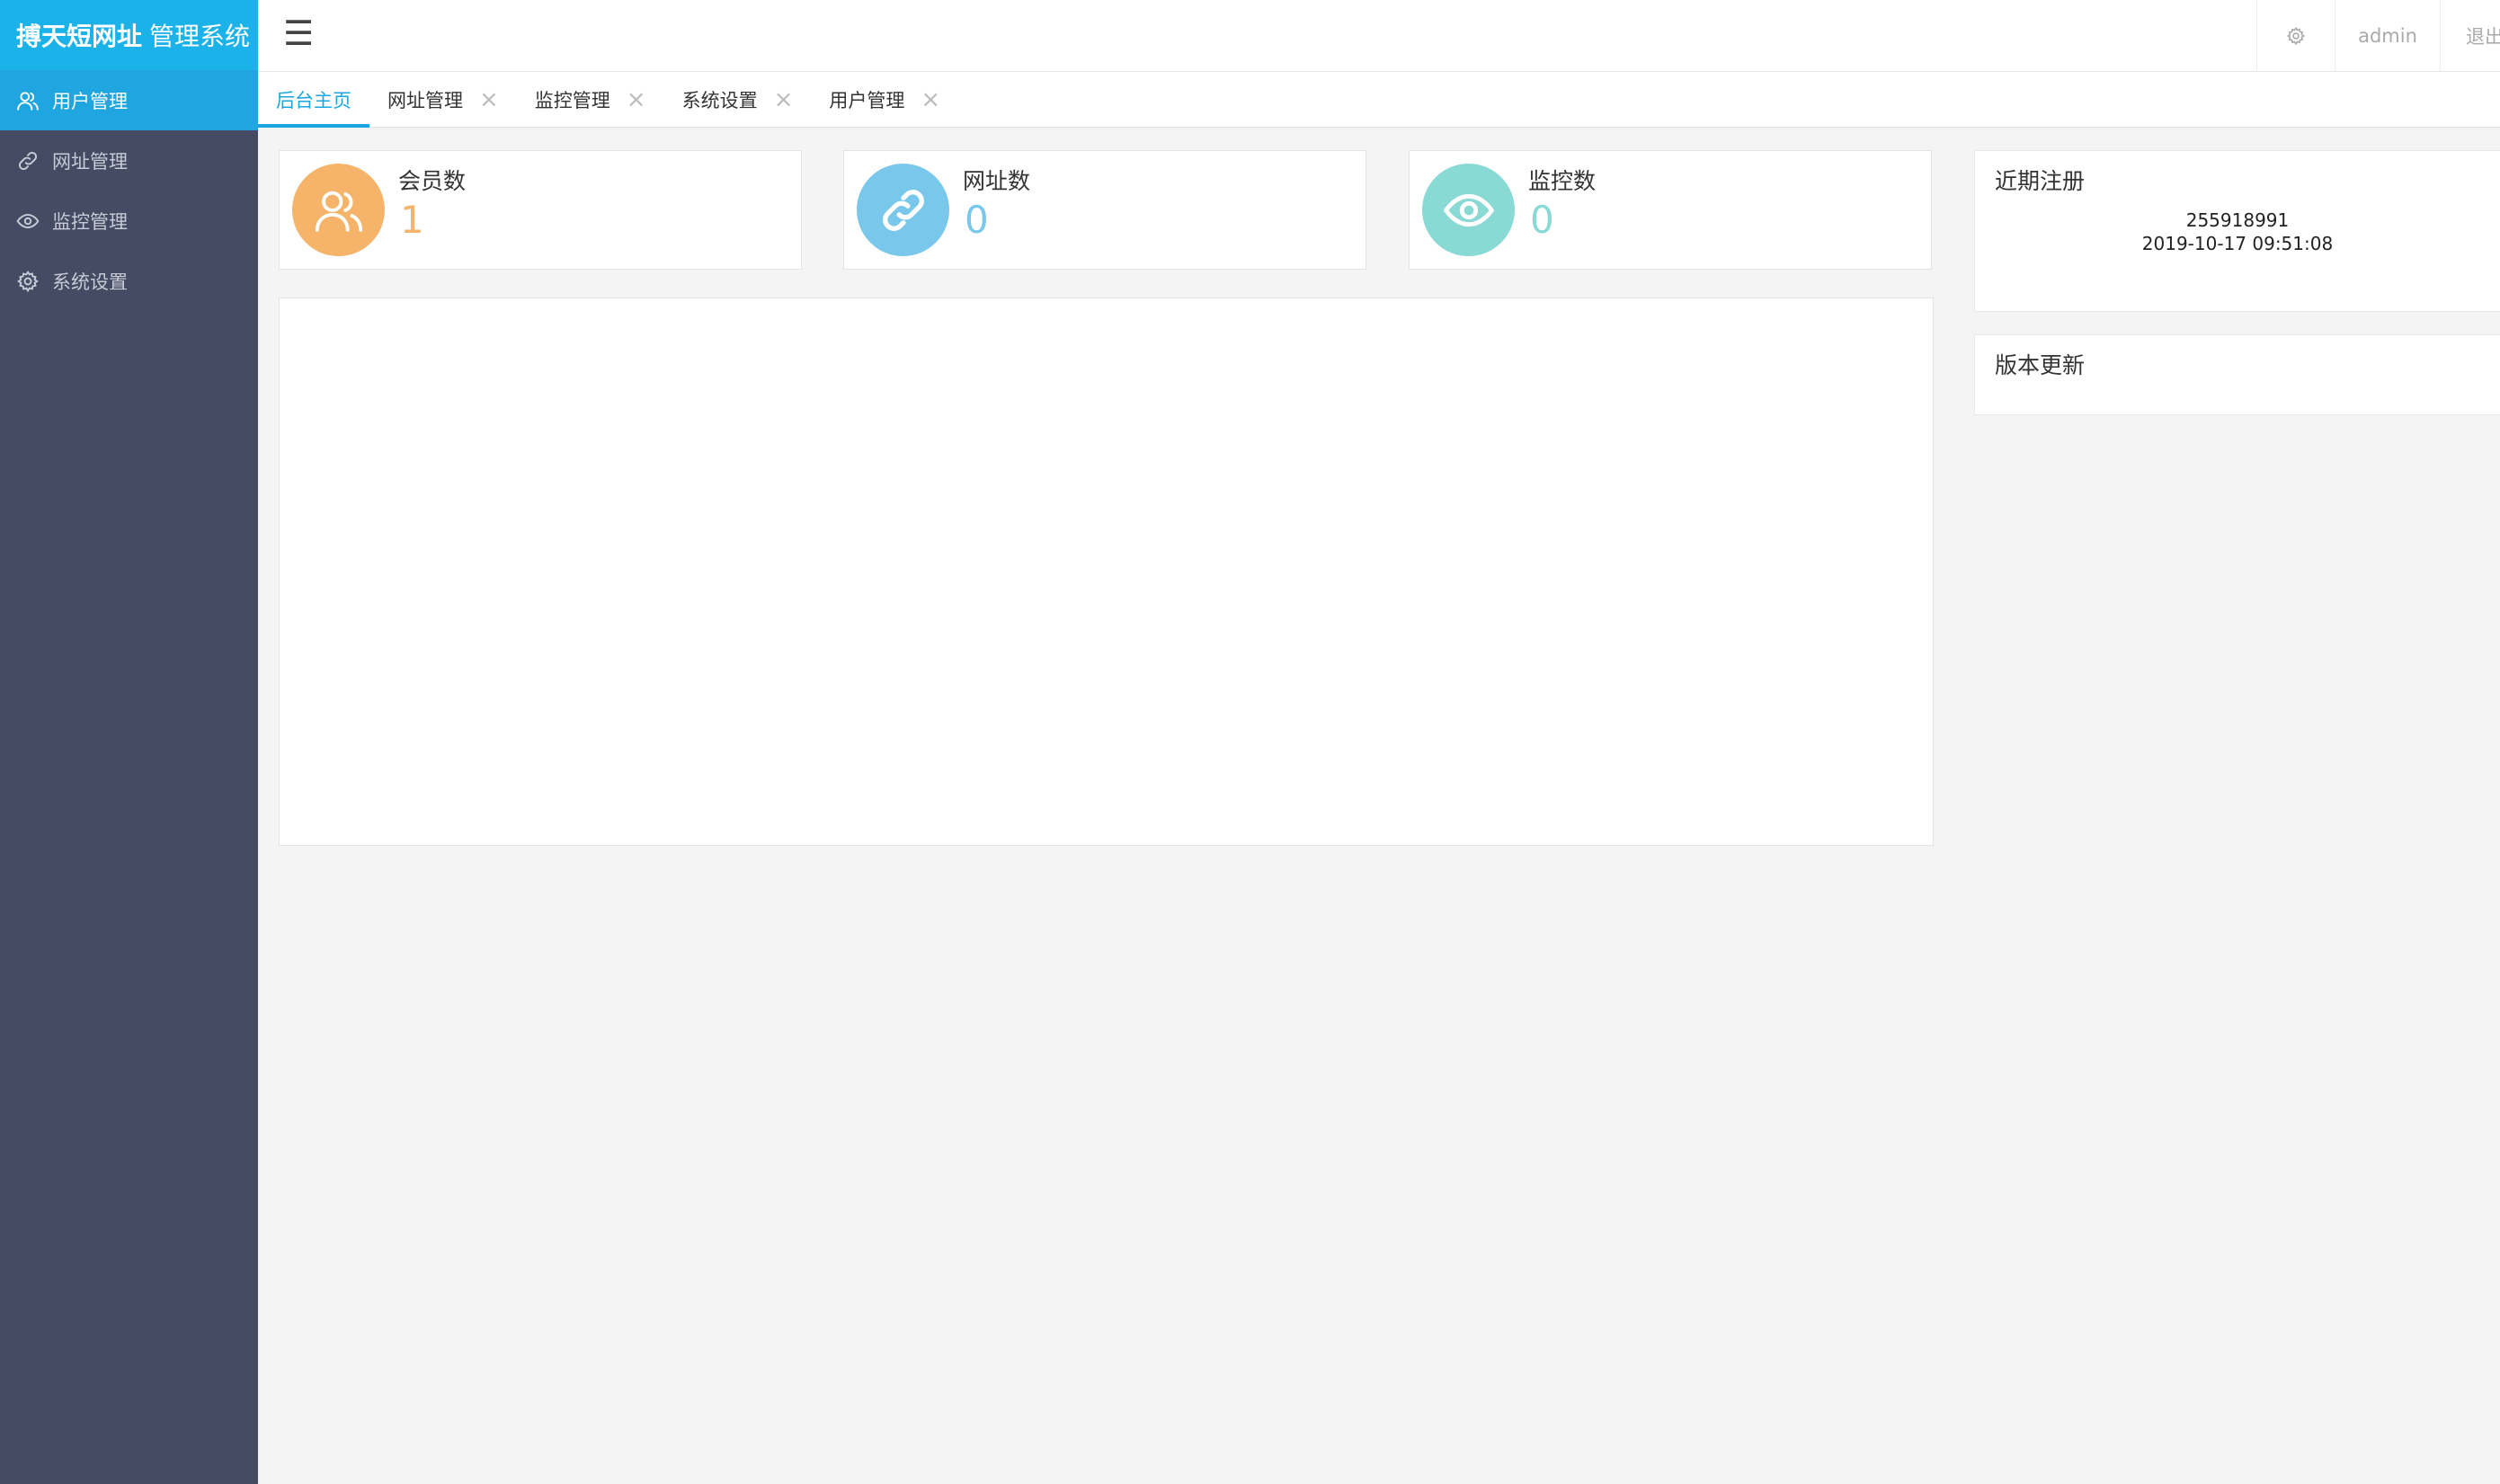 This screenshot has height=1484, width=2500. Describe the element at coordinates (90, 282) in the screenshot. I see `sidebar-item-label: 系统设置` at that location.